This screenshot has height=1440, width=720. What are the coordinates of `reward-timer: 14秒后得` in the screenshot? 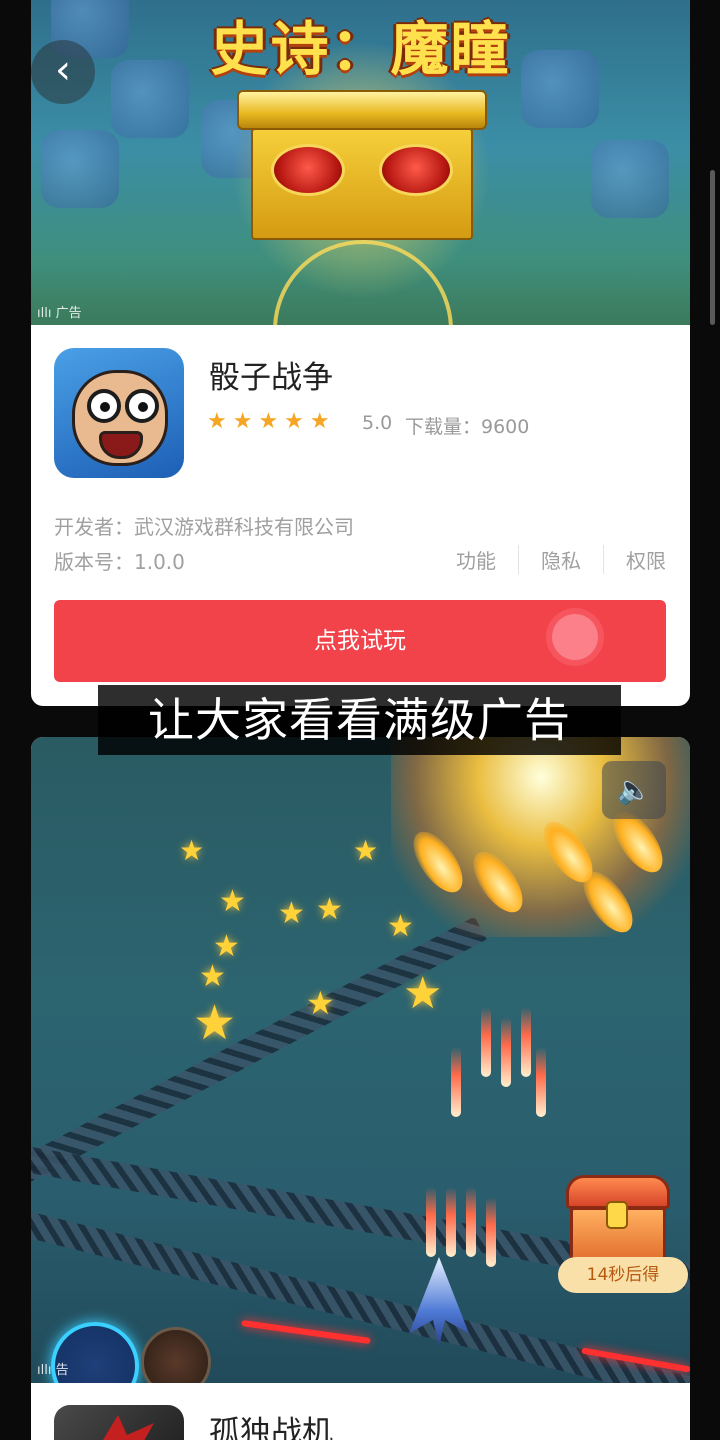 It's located at (623, 1275).